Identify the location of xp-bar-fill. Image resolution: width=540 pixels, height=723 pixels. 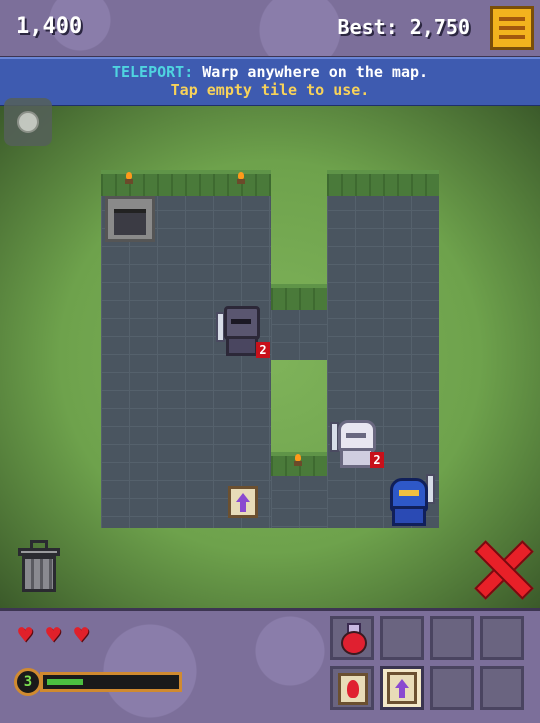
(65, 682).